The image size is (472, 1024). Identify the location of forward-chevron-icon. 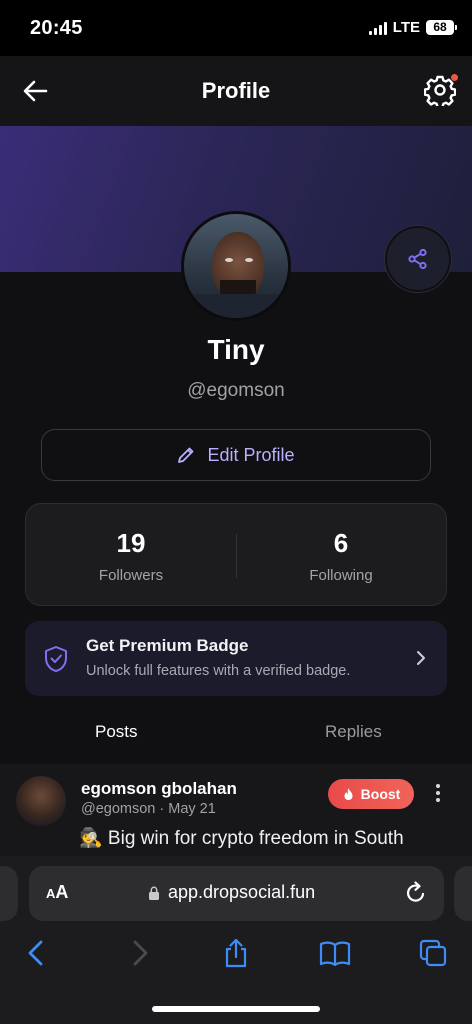
(139, 953).